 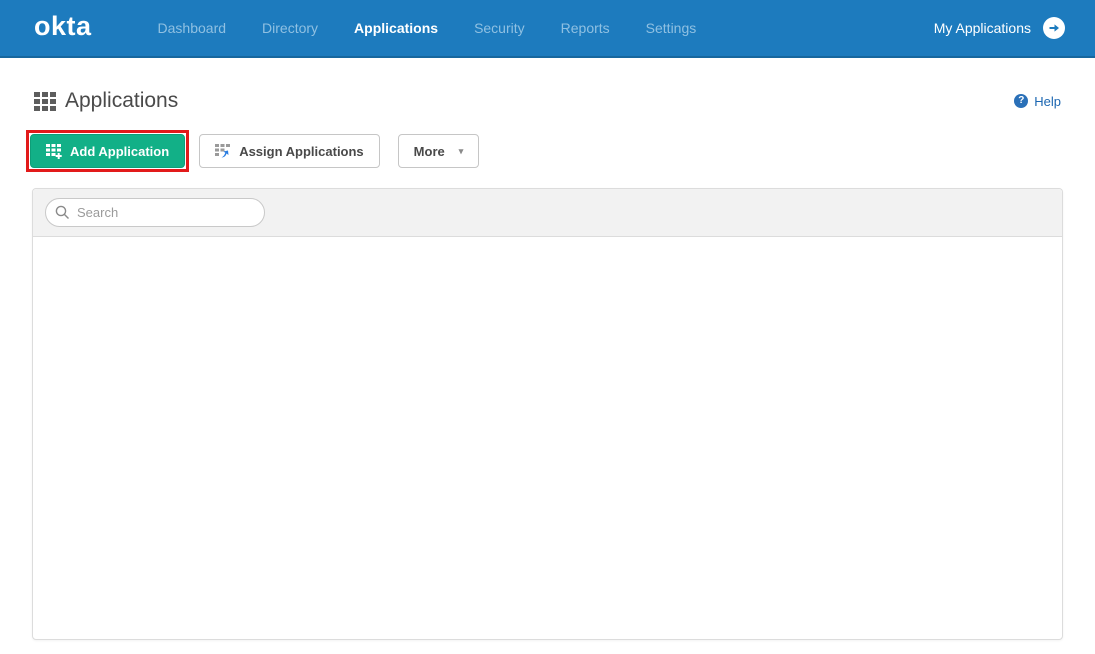 What do you see at coordinates (547, 213) in the screenshot?
I see `panel-search-bar` at bounding box center [547, 213].